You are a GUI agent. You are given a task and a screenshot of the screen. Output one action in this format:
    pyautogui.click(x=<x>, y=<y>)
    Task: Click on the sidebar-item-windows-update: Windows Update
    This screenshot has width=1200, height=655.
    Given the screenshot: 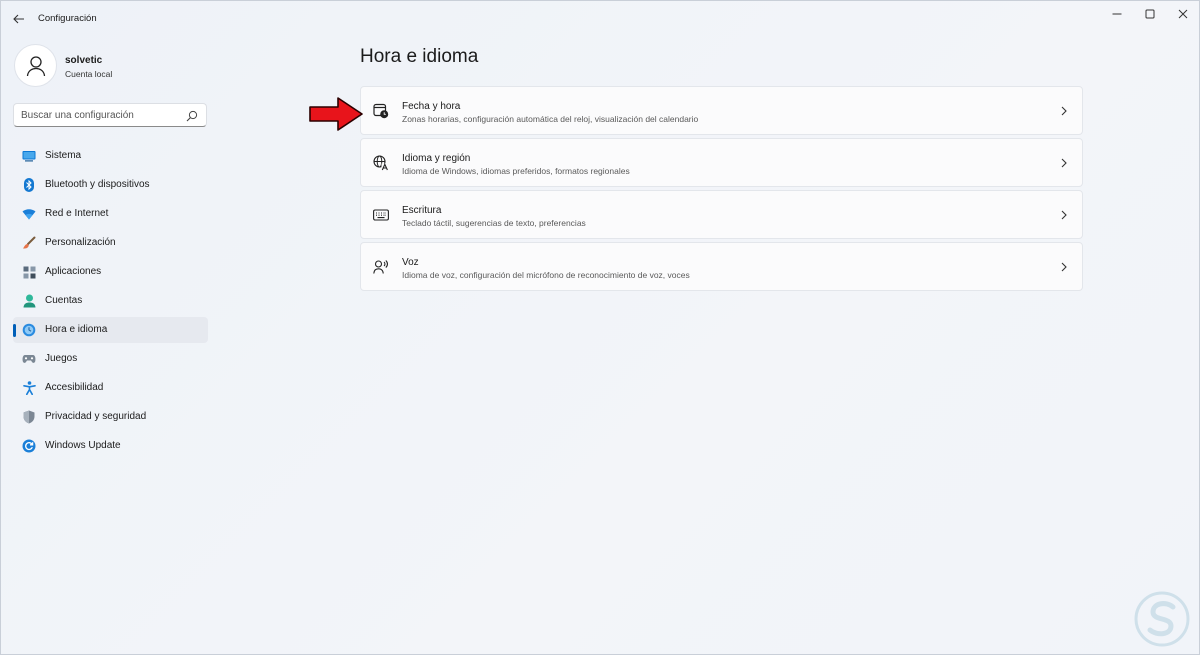 What is the action you would take?
    pyautogui.click(x=110, y=446)
    